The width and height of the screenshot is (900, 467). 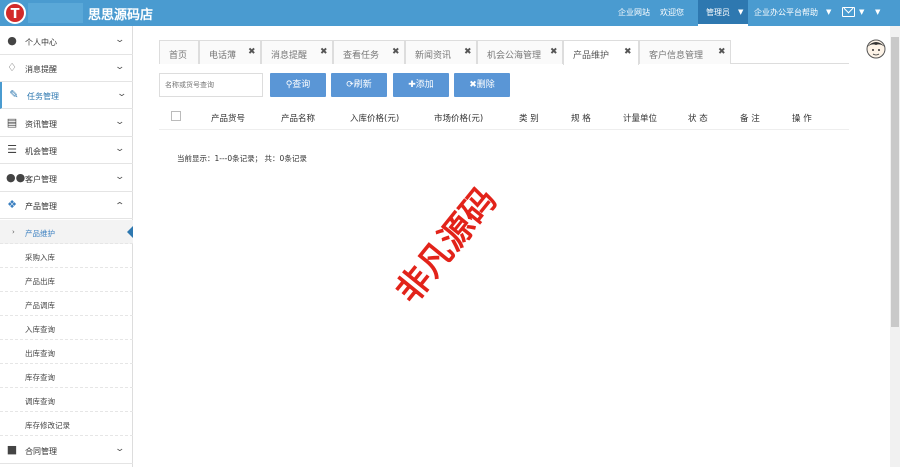 What do you see at coordinates (40, 305) in the screenshot?
I see `sidebar-subitem-label: 产品调库` at bounding box center [40, 305].